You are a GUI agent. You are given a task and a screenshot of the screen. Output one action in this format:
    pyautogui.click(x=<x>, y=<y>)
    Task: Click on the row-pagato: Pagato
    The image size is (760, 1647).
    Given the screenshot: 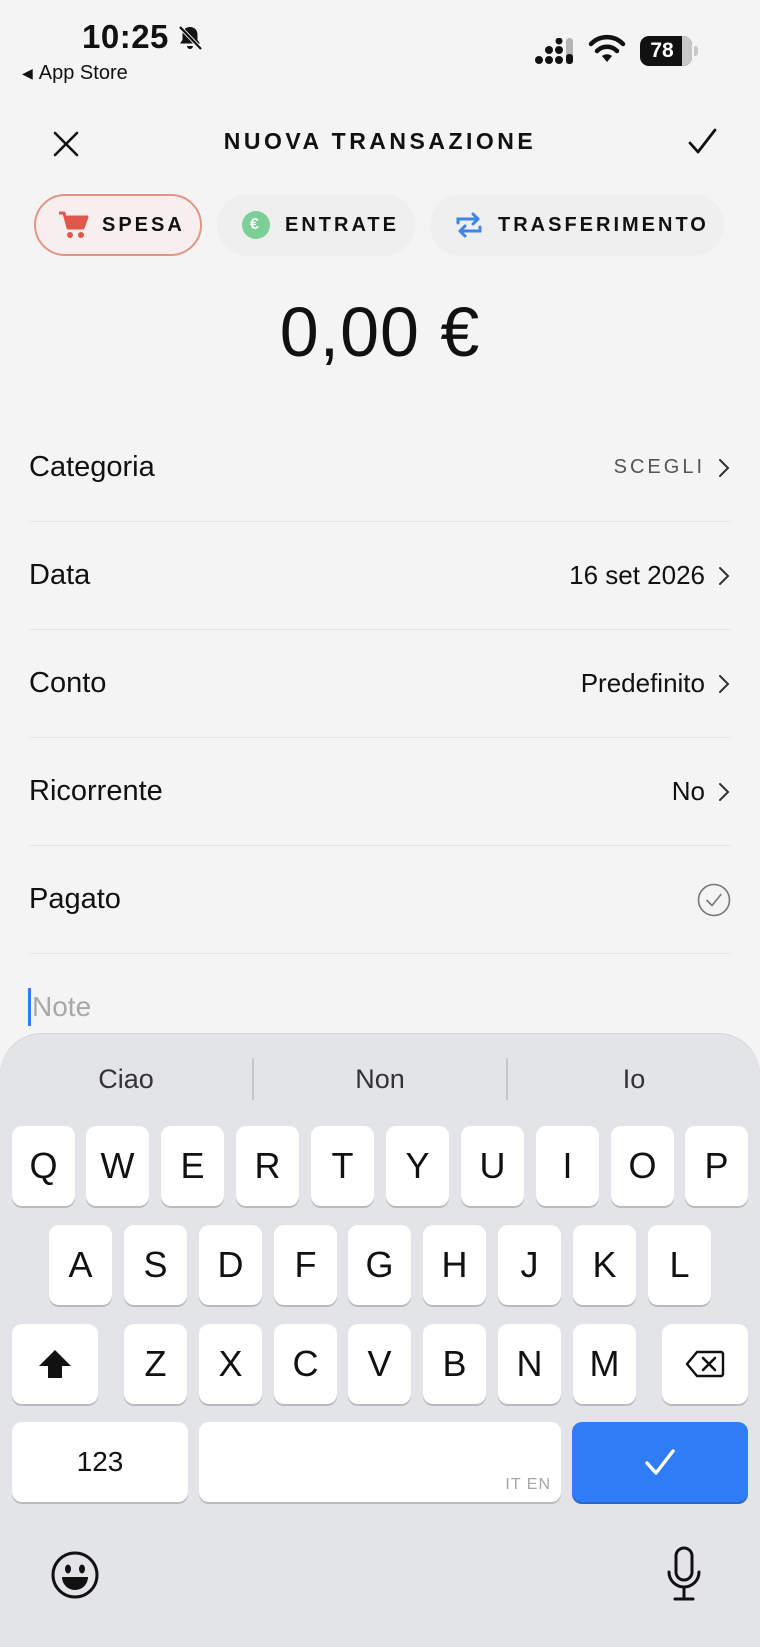 What is the action you would take?
    pyautogui.click(x=380, y=900)
    